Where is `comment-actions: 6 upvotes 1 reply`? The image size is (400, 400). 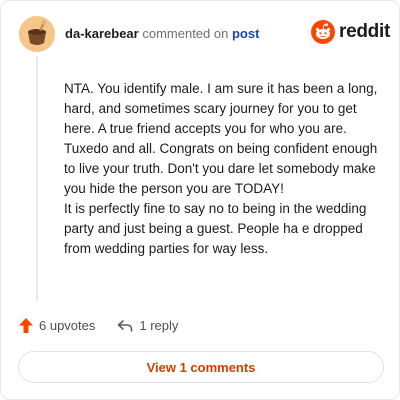 comment-actions: 6 upvotes 1 reply is located at coordinates (98, 325).